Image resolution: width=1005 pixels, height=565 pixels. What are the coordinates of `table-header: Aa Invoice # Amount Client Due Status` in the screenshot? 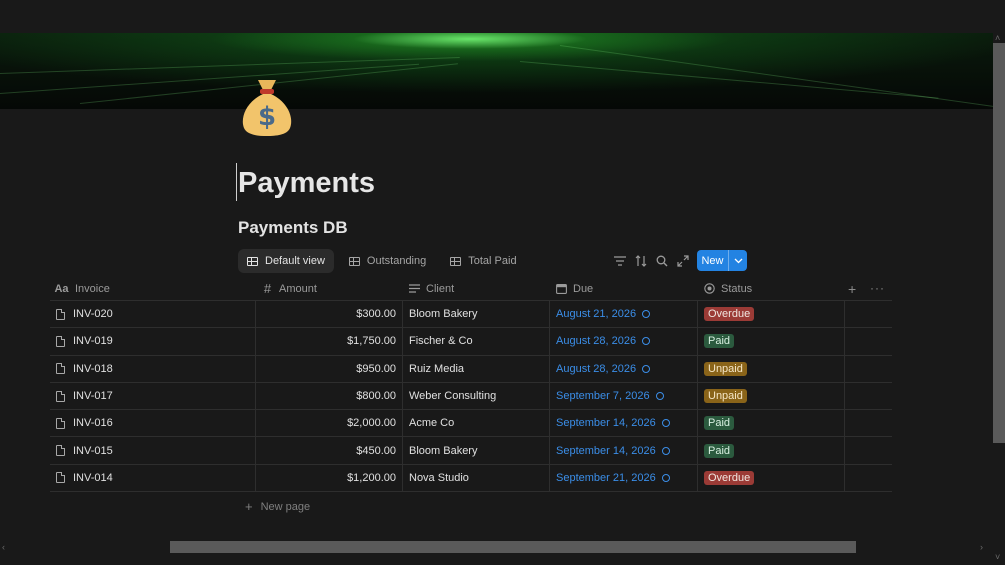 It's located at (471, 289).